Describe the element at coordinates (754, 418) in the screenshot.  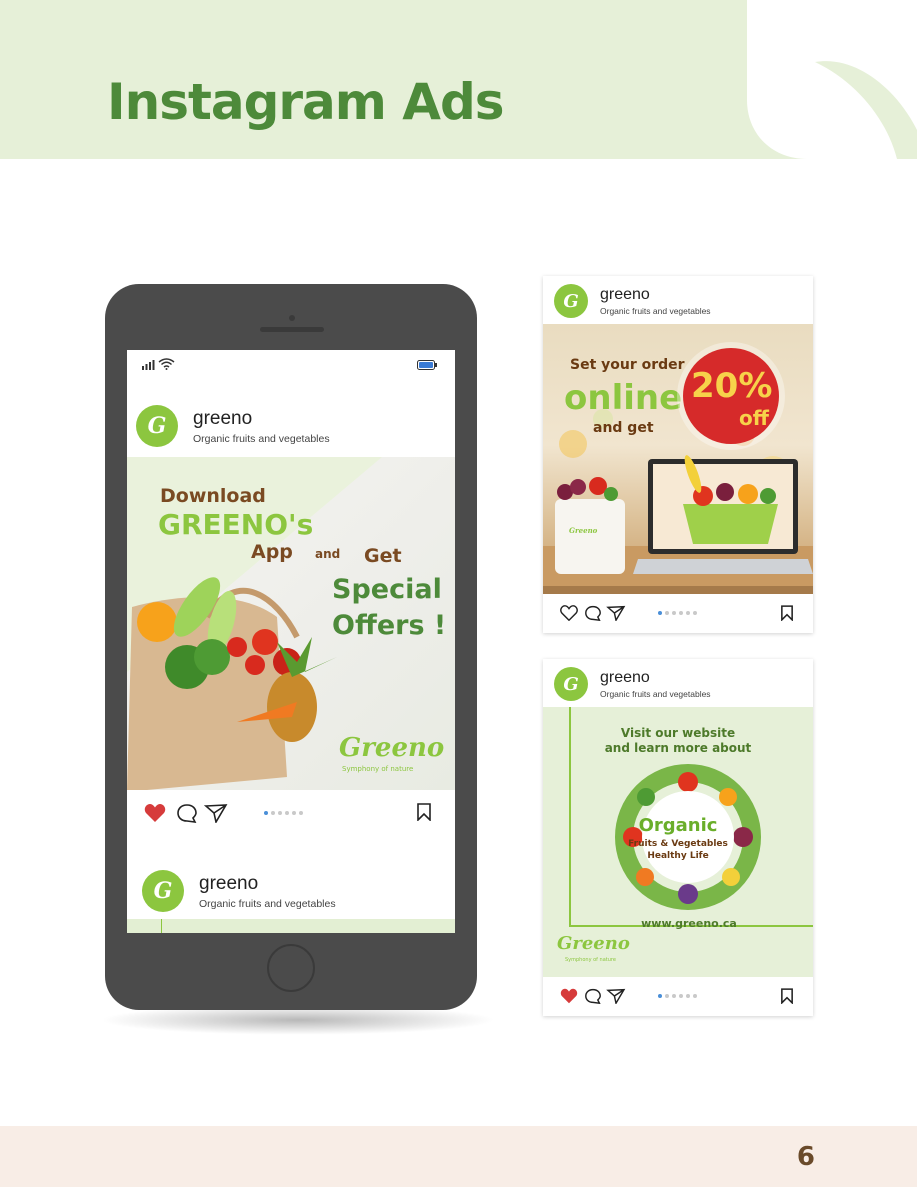
I see `card1-off: off` at that location.